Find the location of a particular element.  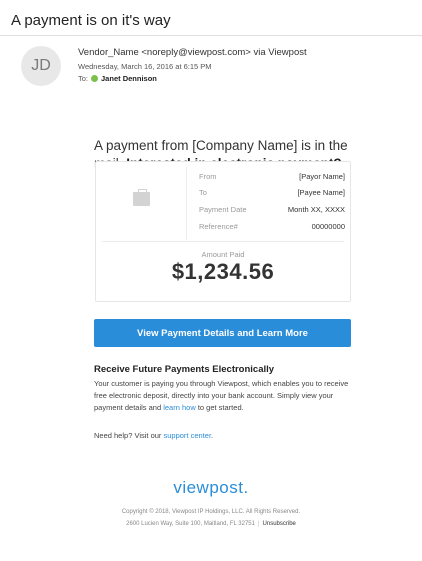

detail-label: To is located at coordinates (203, 192).